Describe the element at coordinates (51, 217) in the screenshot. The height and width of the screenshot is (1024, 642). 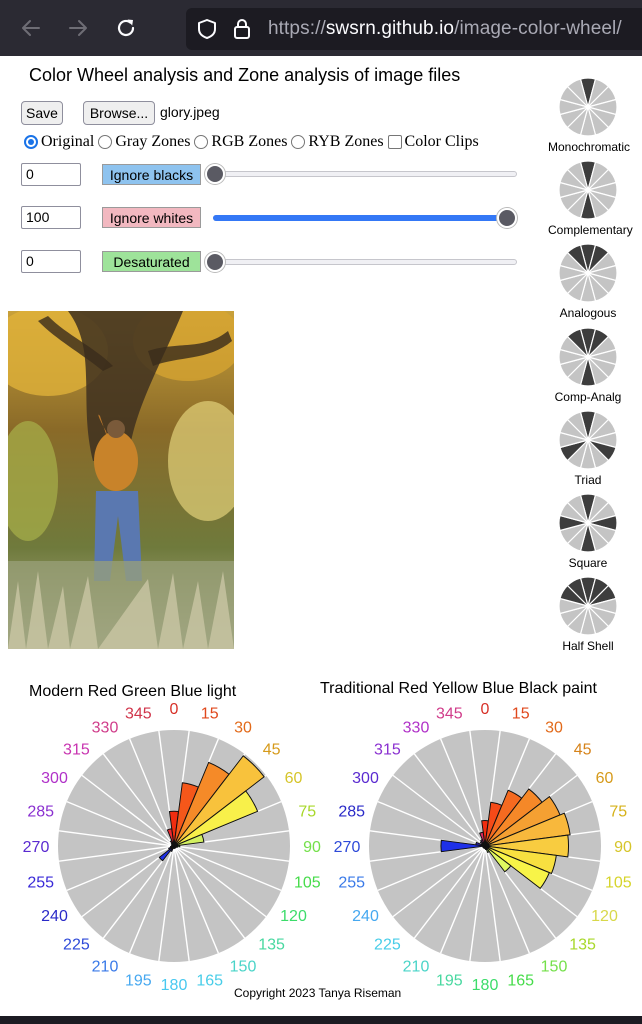
I see `ignore-whites-input: 100` at that location.